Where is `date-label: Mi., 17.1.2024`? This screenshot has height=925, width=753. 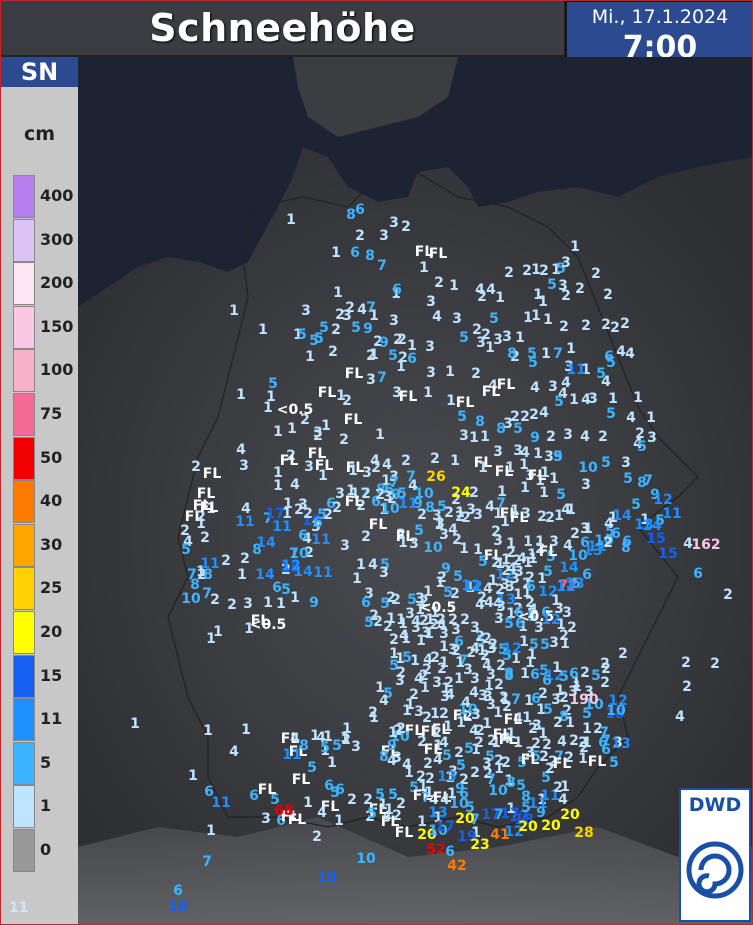
date-label: Mi., 17.1.2024 is located at coordinates (660, 17).